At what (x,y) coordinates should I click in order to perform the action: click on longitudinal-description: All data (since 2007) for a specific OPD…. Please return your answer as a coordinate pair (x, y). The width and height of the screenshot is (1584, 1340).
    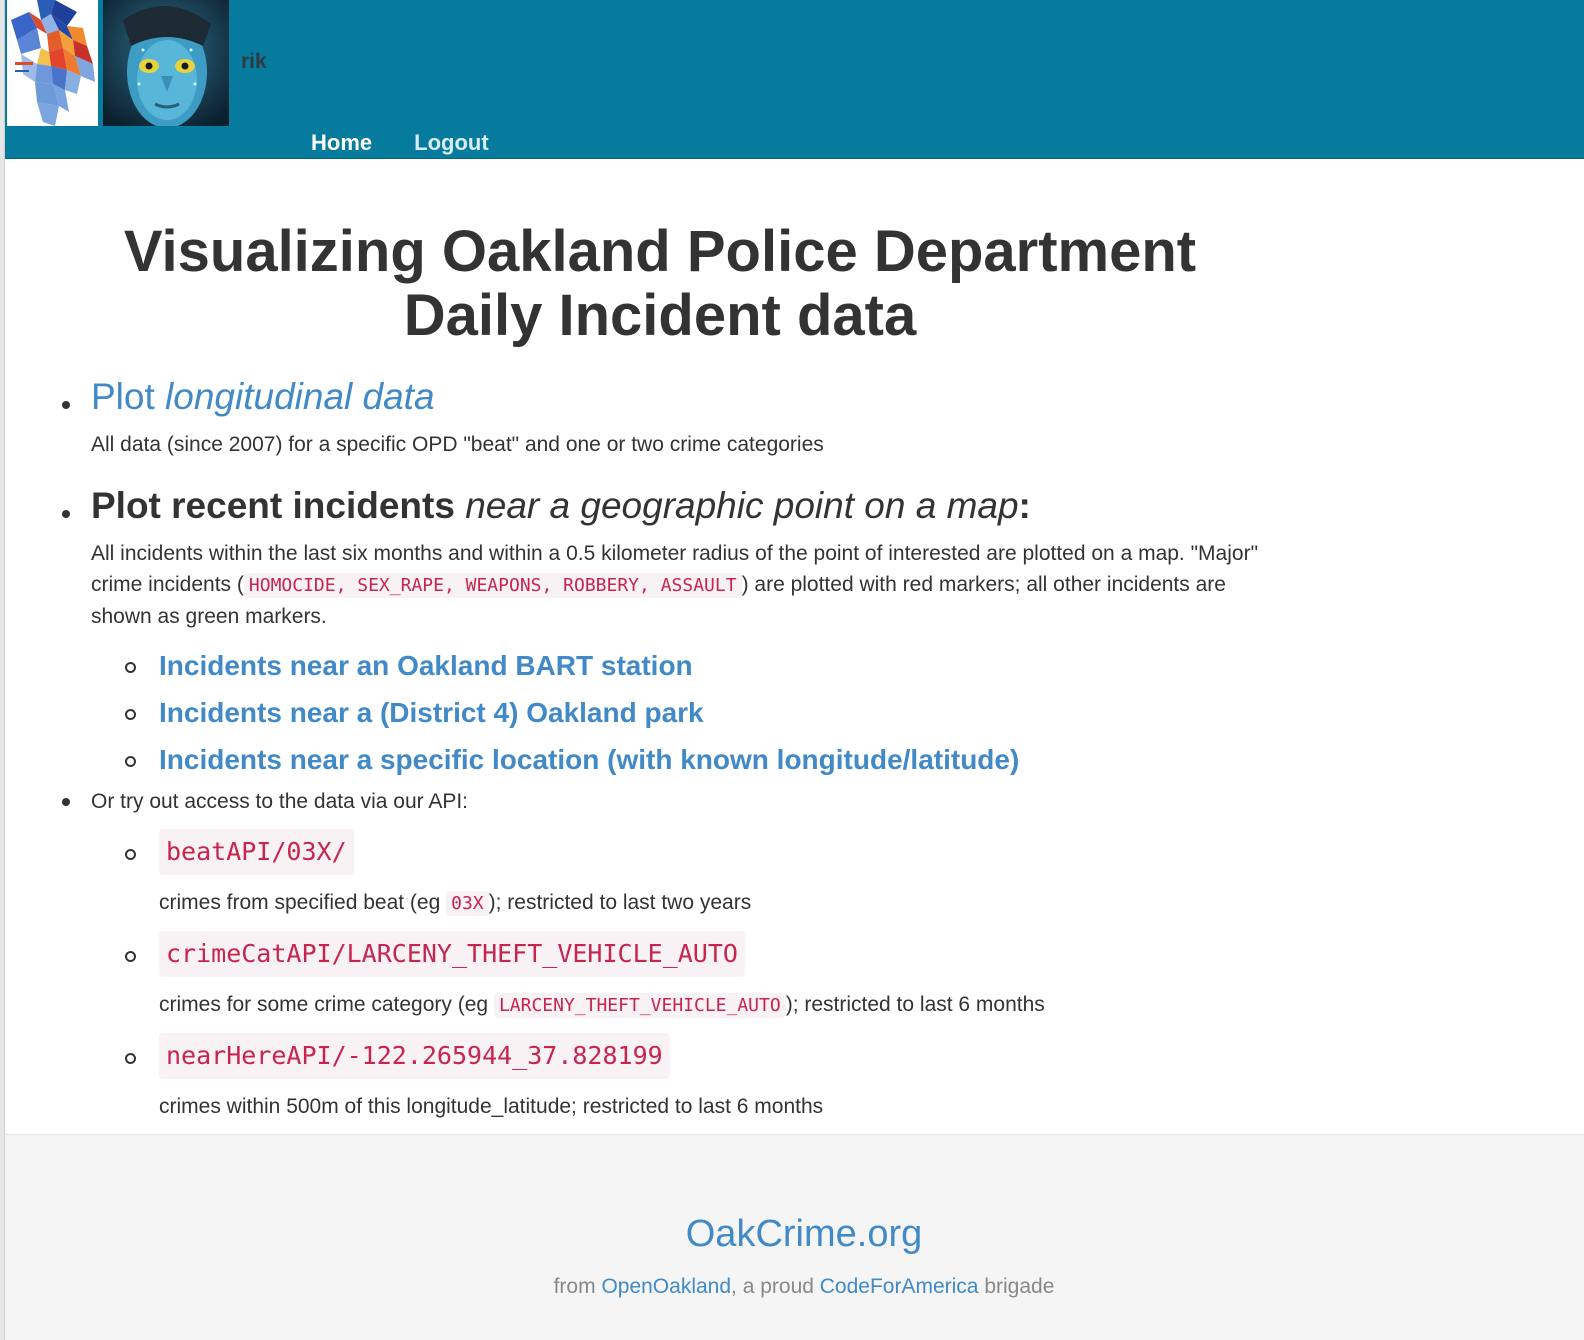
    Looking at the image, I should click on (457, 444).